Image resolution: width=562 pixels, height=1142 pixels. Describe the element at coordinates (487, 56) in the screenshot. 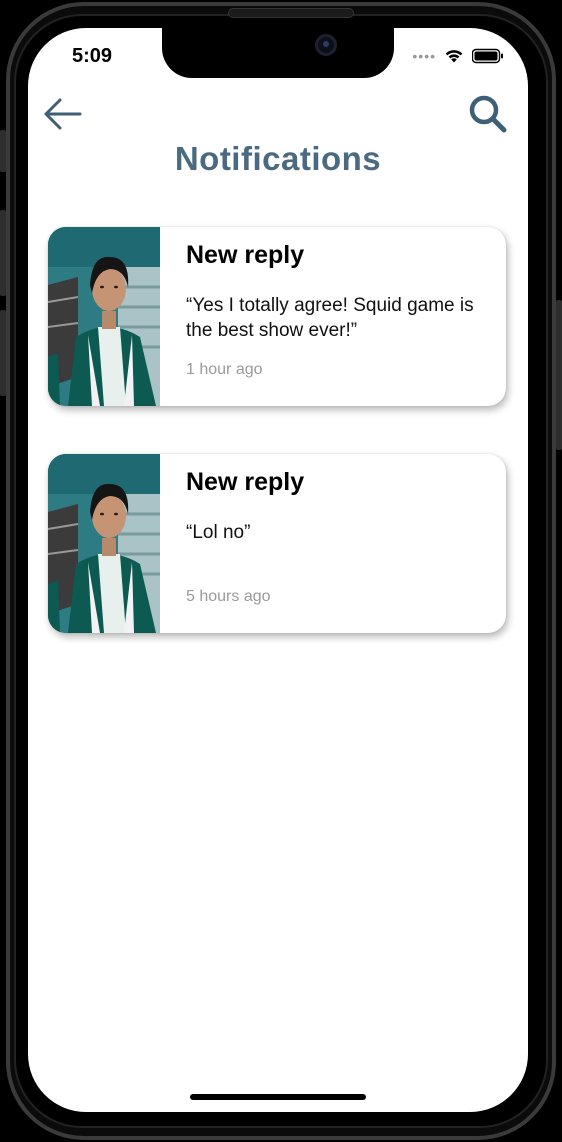

I see `battery-icon` at that location.